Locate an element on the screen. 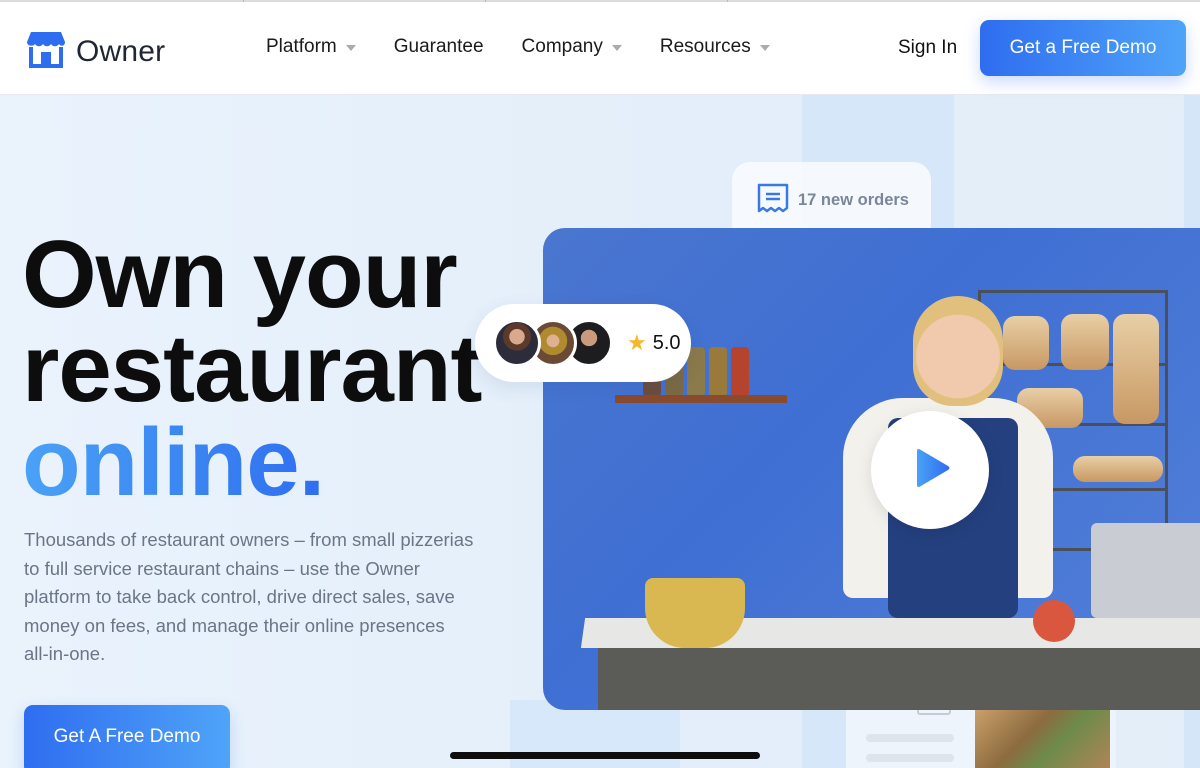 Image resolution: width=1200 pixels, height=768 pixels. hero-heading: Own your restaurant online. is located at coordinates (252, 369).